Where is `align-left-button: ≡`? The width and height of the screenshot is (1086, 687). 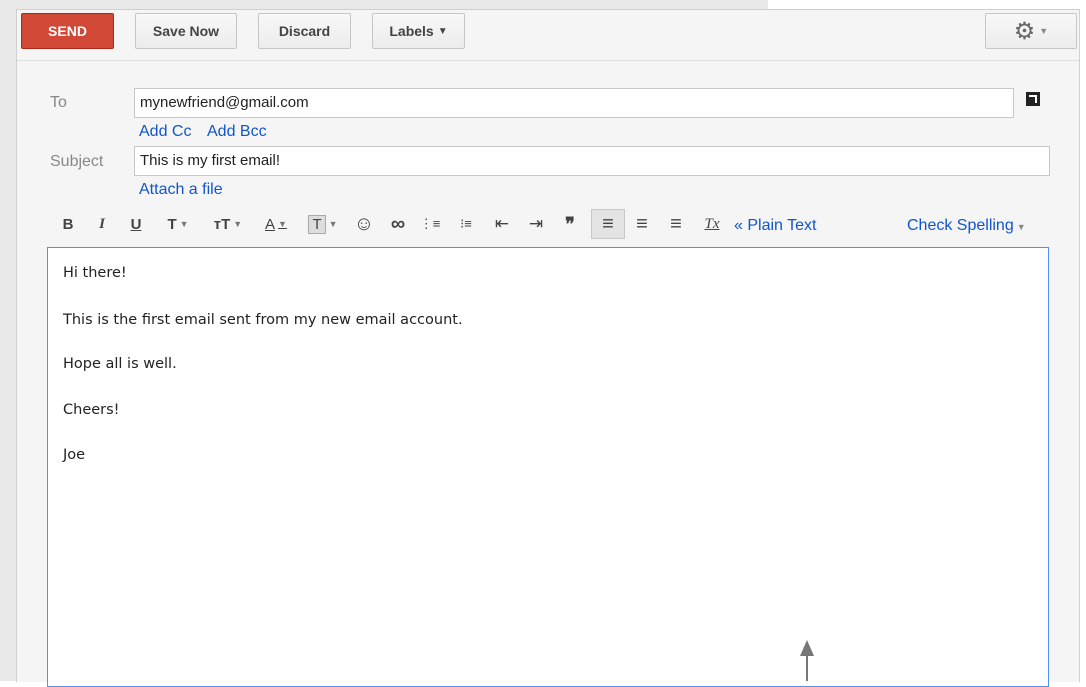
align-left-button: ≡ is located at coordinates (608, 224).